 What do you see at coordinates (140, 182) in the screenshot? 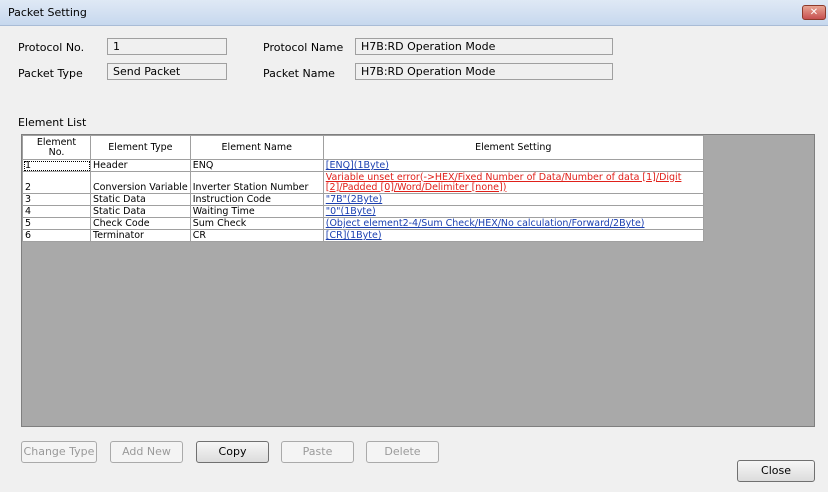
I see `cell-type: Conversion Variable` at bounding box center [140, 182].